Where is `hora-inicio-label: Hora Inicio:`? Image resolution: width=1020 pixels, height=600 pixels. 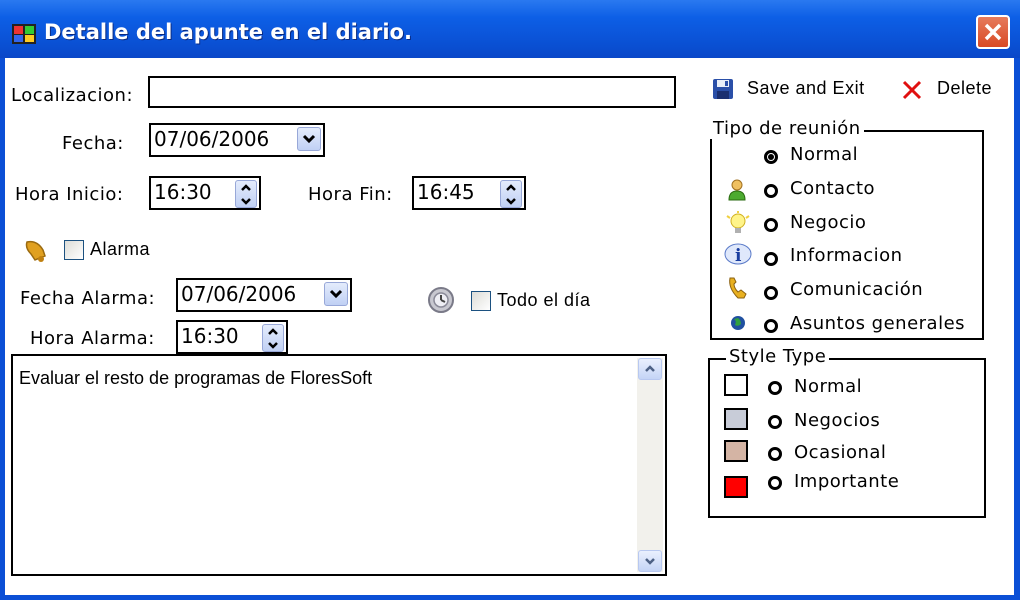
hora-inicio-label: Hora Inicio: is located at coordinates (69, 194).